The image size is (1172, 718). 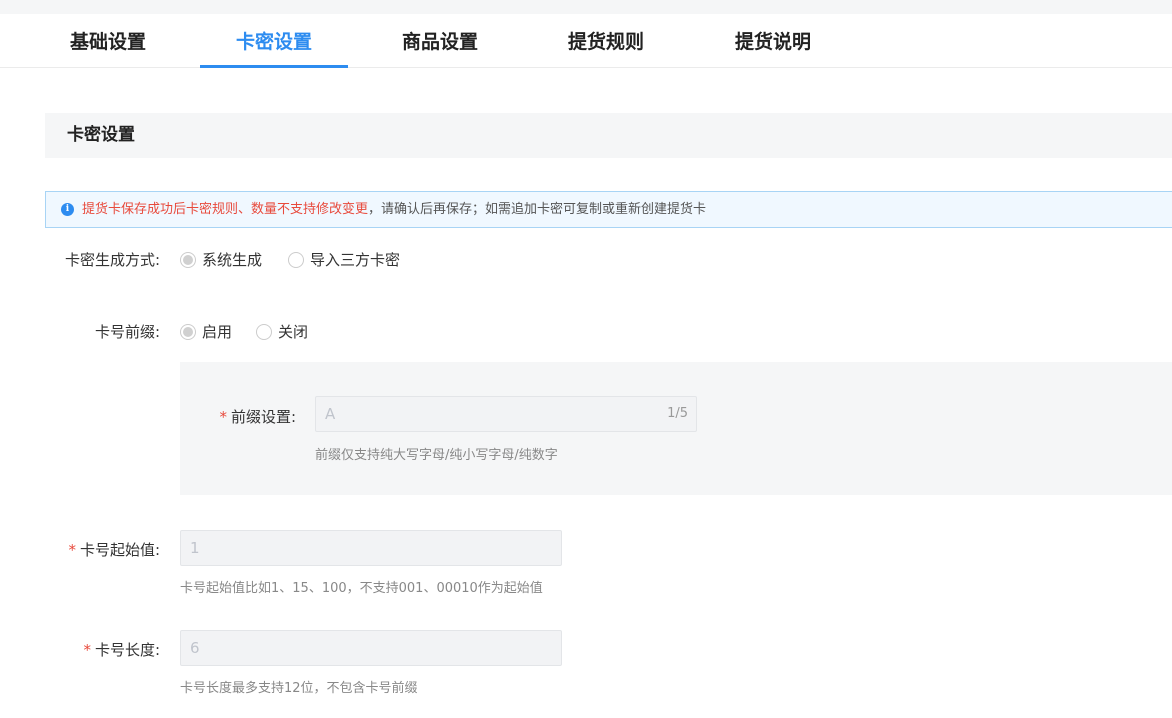 I want to click on start-value-label: * 卡号起始值:, so click(x=114, y=549).